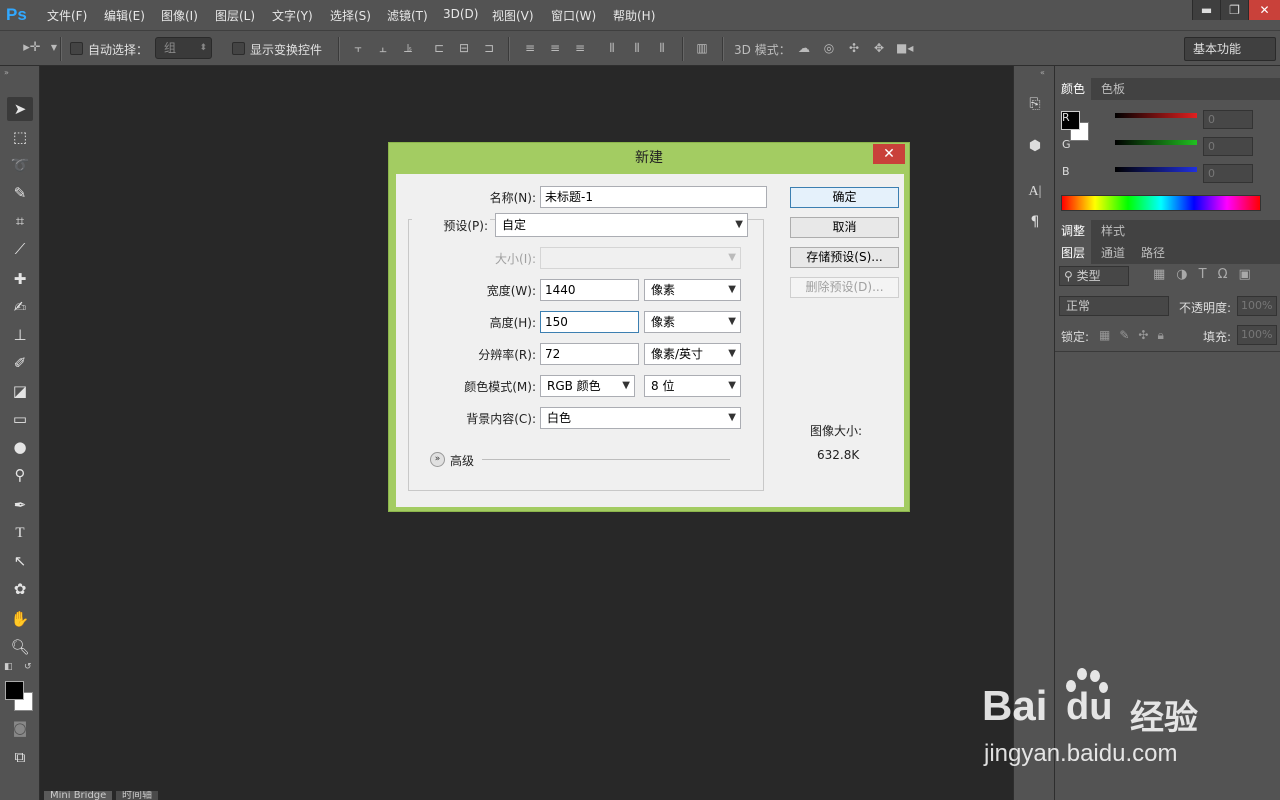 This screenshot has height=800, width=1280. What do you see at coordinates (408, 48) in the screenshot?
I see `align-bottom-icon: ⫡` at bounding box center [408, 48].